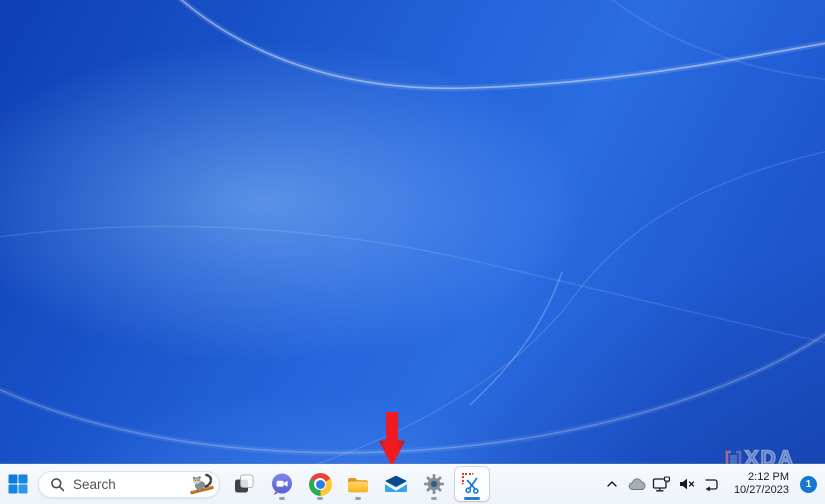 The height and width of the screenshot is (504, 825). I want to click on onedrive-button, so click(637, 484).